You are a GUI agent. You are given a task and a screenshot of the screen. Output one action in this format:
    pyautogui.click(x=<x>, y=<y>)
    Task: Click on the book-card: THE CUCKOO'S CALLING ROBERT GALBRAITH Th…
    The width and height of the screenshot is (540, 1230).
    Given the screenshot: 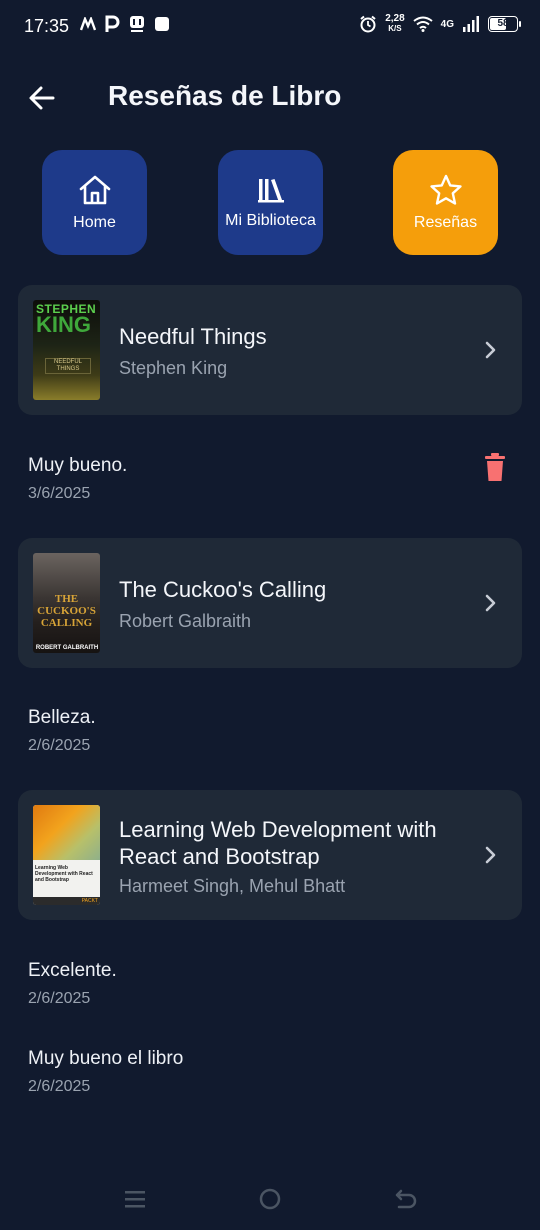 What is the action you would take?
    pyautogui.click(x=270, y=603)
    